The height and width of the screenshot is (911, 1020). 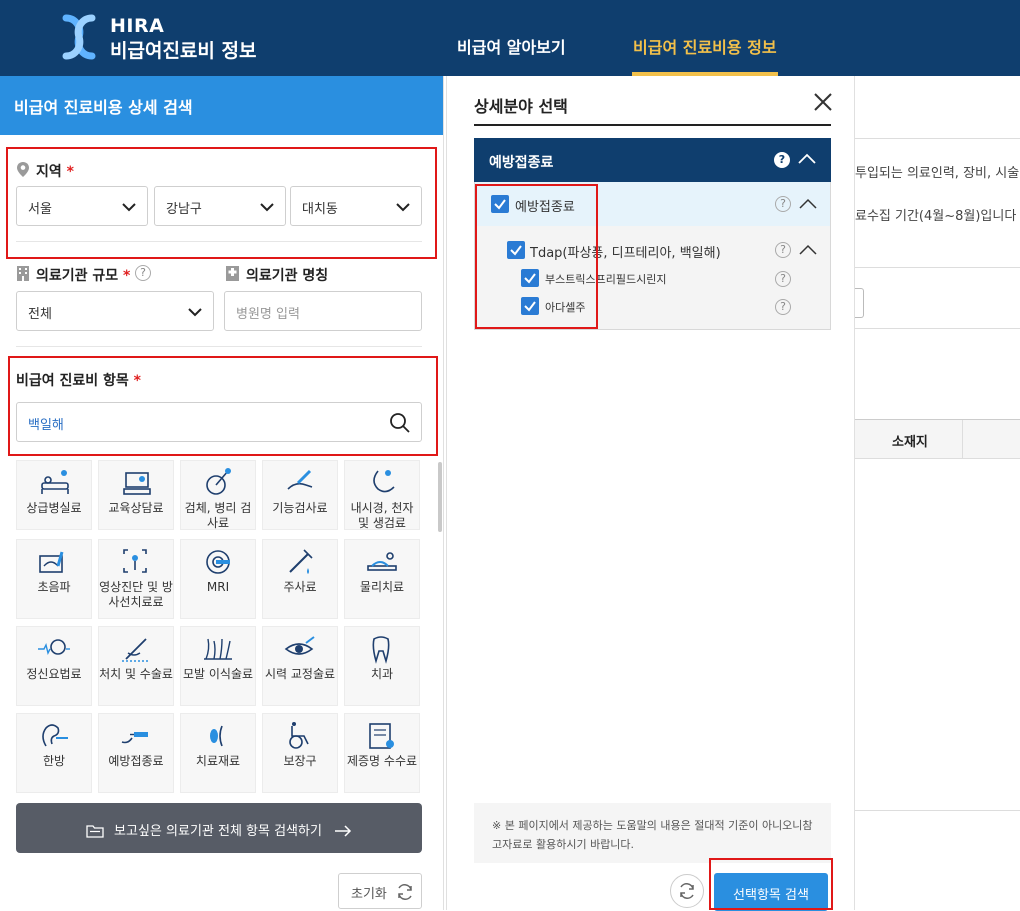 What do you see at coordinates (143, 273) in the screenshot?
I see `scale-help-icon: ?` at bounding box center [143, 273].